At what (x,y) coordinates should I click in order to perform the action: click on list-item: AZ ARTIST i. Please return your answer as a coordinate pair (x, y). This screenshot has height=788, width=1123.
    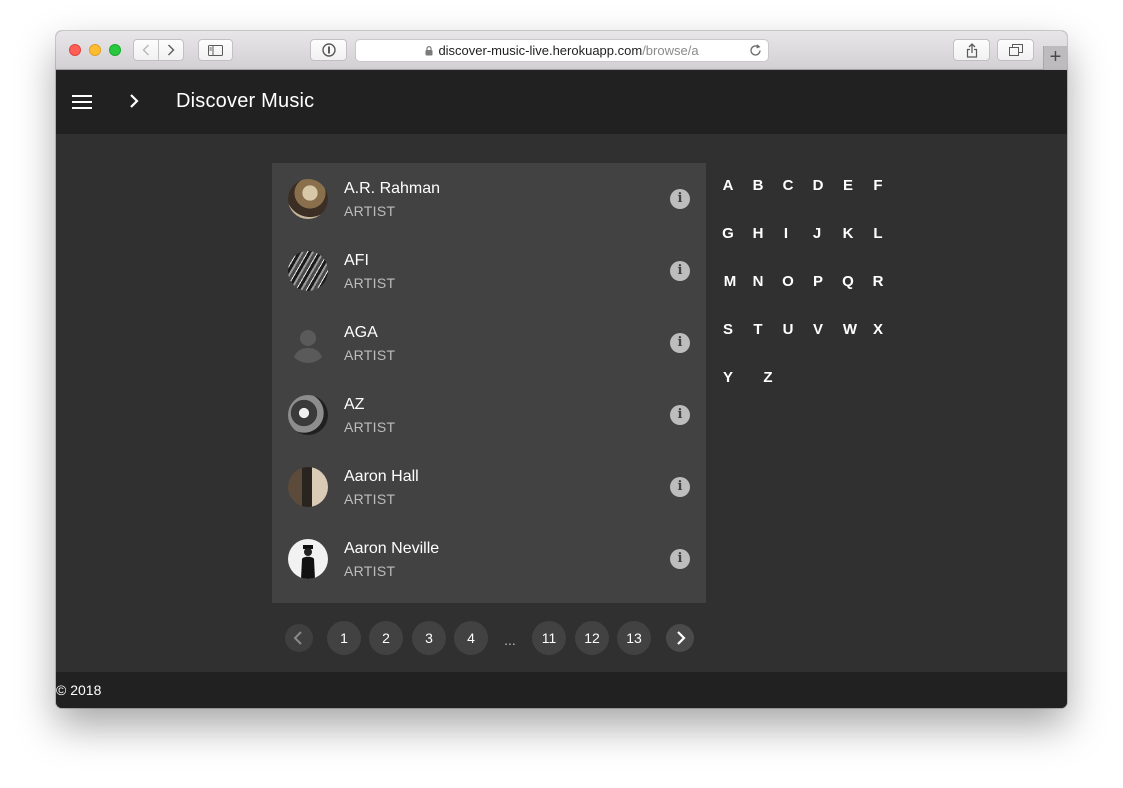
    Looking at the image, I should click on (489, 415).